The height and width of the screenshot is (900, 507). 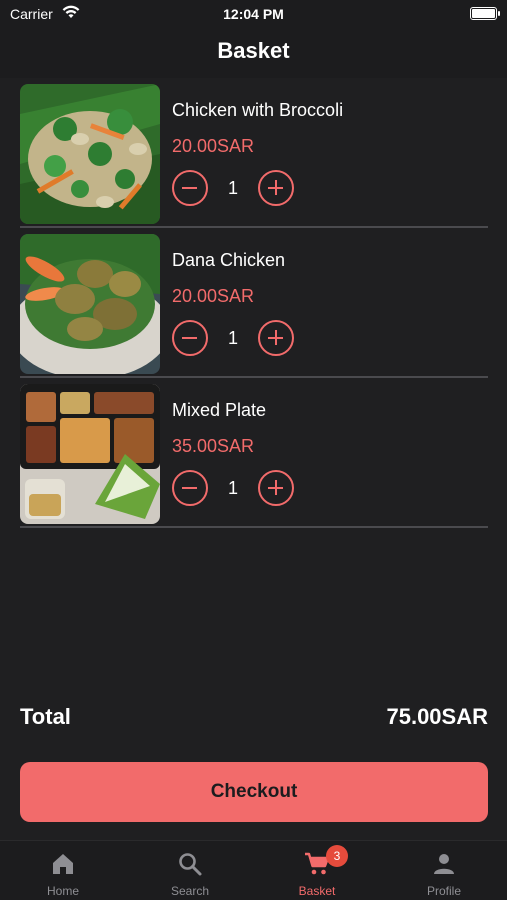 I want to click on total-value: 75.00SAR, so click(x=437, y=716).